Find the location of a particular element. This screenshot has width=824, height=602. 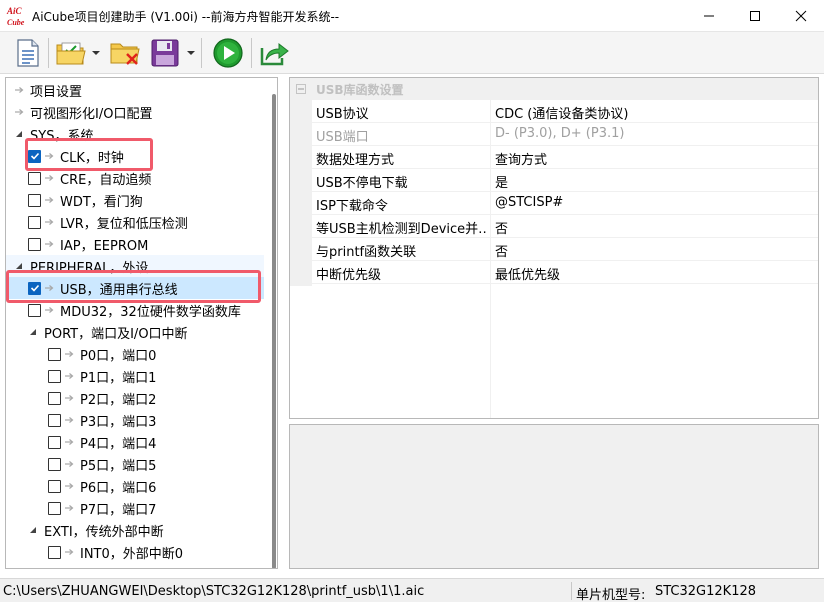

mcu-model-value: STC32G12K128 is located at coordinates (706, 591).